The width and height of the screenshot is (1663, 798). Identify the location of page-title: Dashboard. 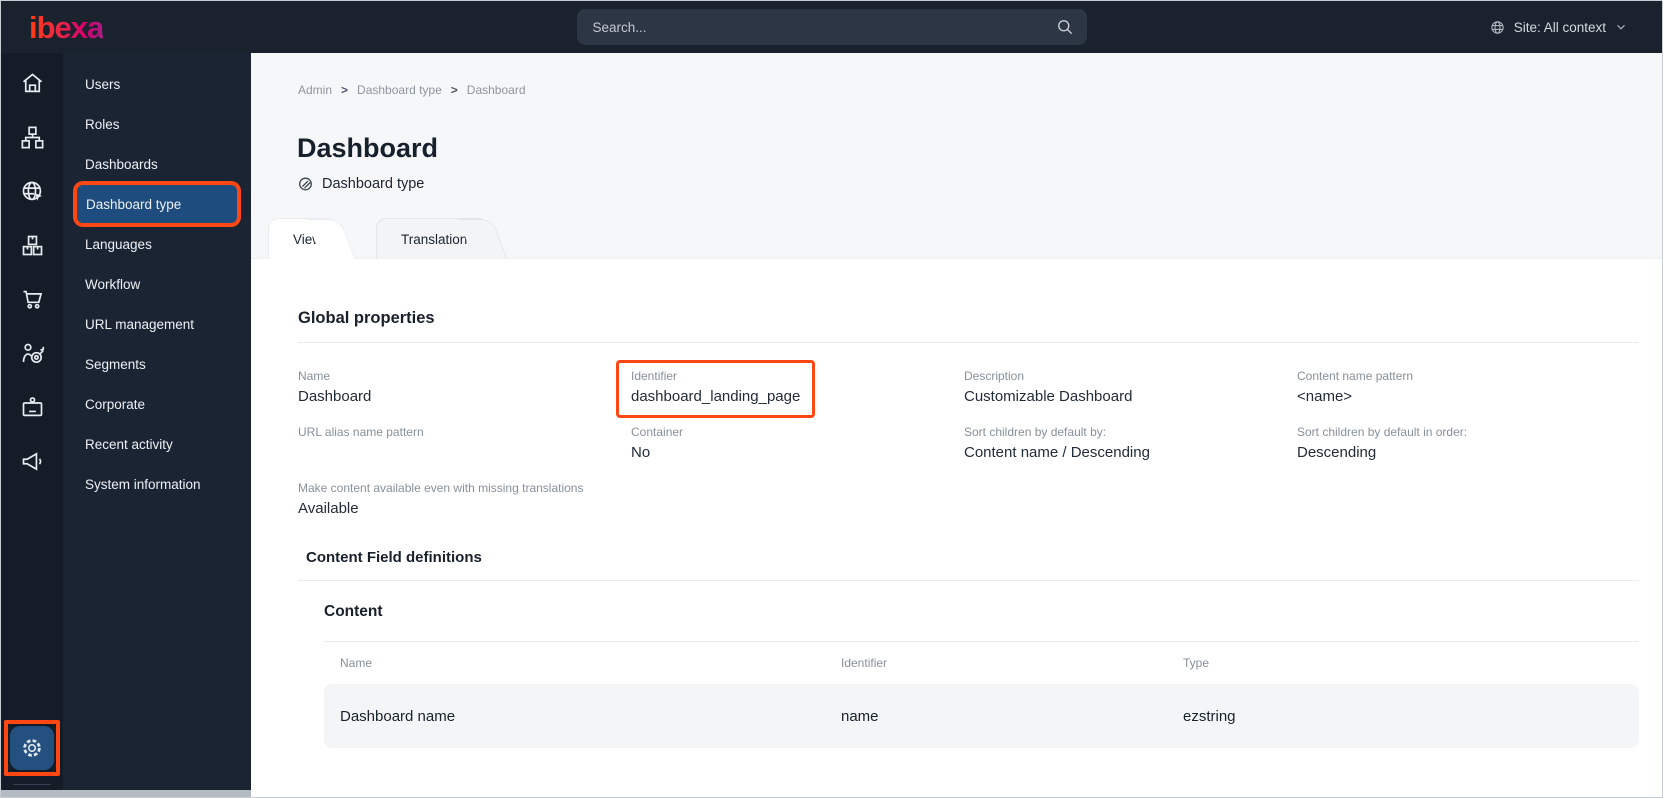
(368, 148).